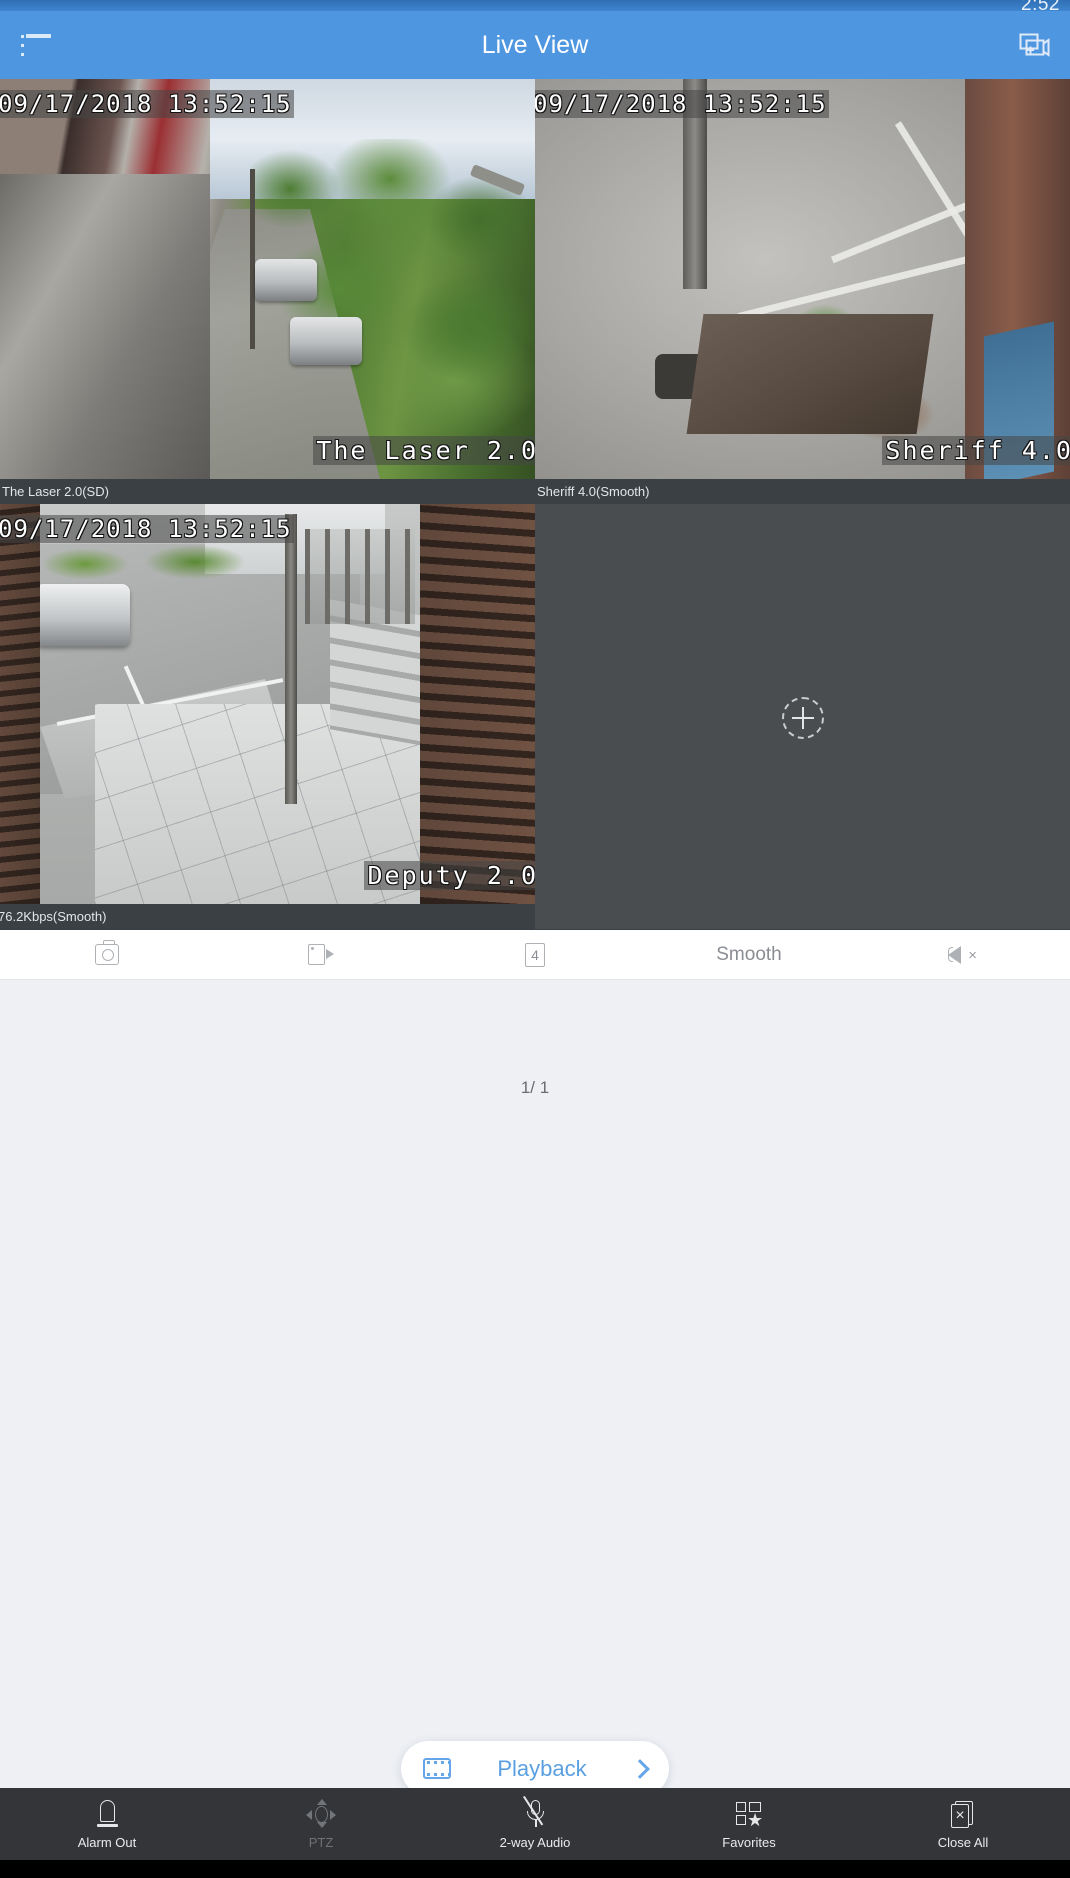 This screenshot has width=1070, height=1878. Describe the element at coordinates (535, 1087) in the screenshot. I see `page-indicator: 1/ 1` at that location.